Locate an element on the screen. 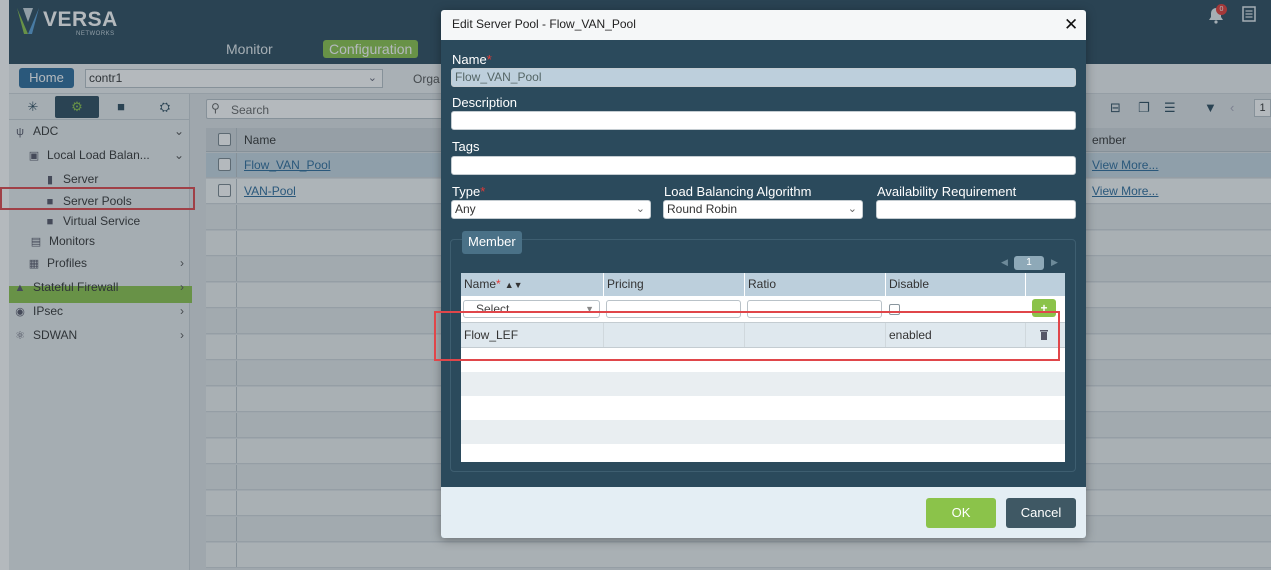 The image size is (1271, 570). next-page-icon: ▶ is located at coordinates (1054, 262).